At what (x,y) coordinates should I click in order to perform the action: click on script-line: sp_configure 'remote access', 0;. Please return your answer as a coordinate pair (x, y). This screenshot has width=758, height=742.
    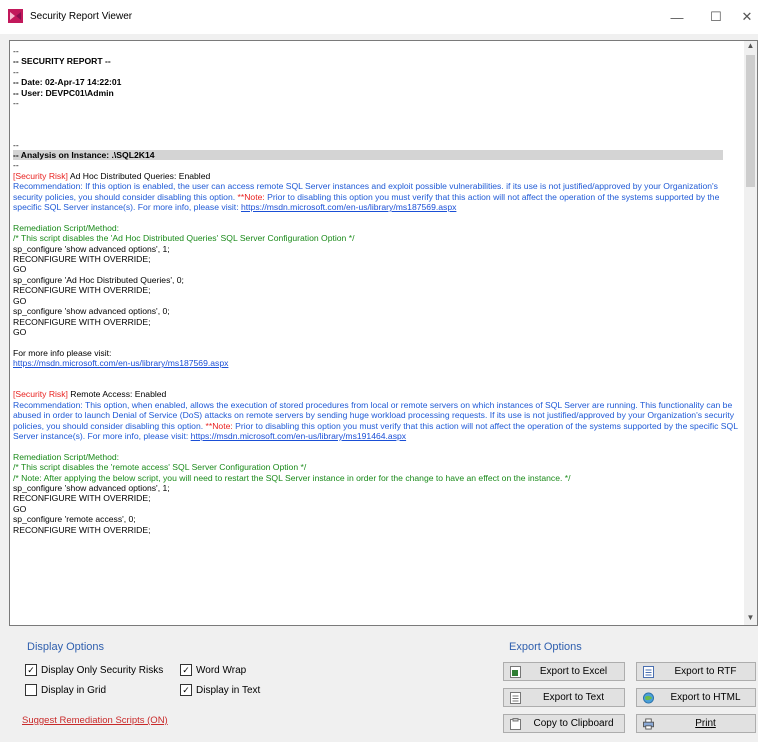
    Looking at the image, I should click on (74, 519).